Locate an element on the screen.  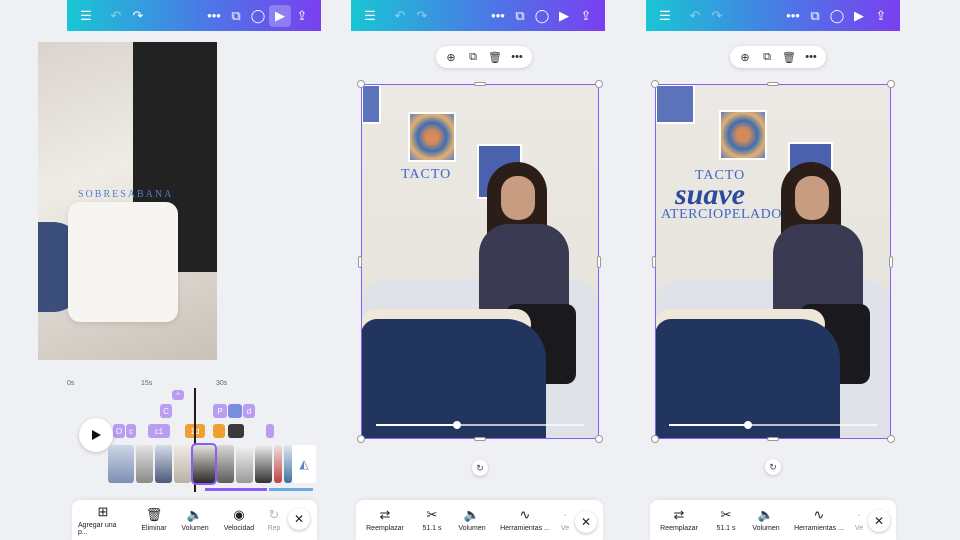
speed-button: ◉ Velocidad is located at coordinates (239, 520).